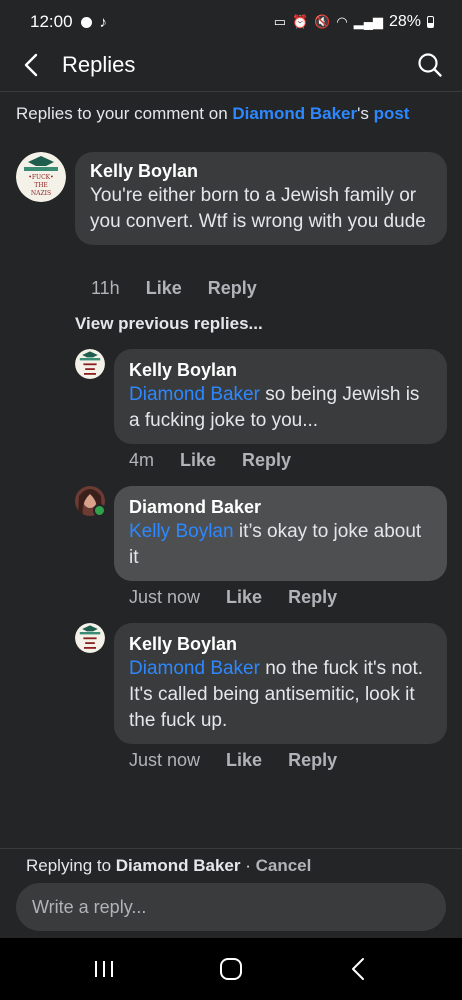 Image resolution: width=462 pixels, height=1000 pixels. I want to click on replying-to: Replying to Diamond Baker · Cancel, so click(168, 866).